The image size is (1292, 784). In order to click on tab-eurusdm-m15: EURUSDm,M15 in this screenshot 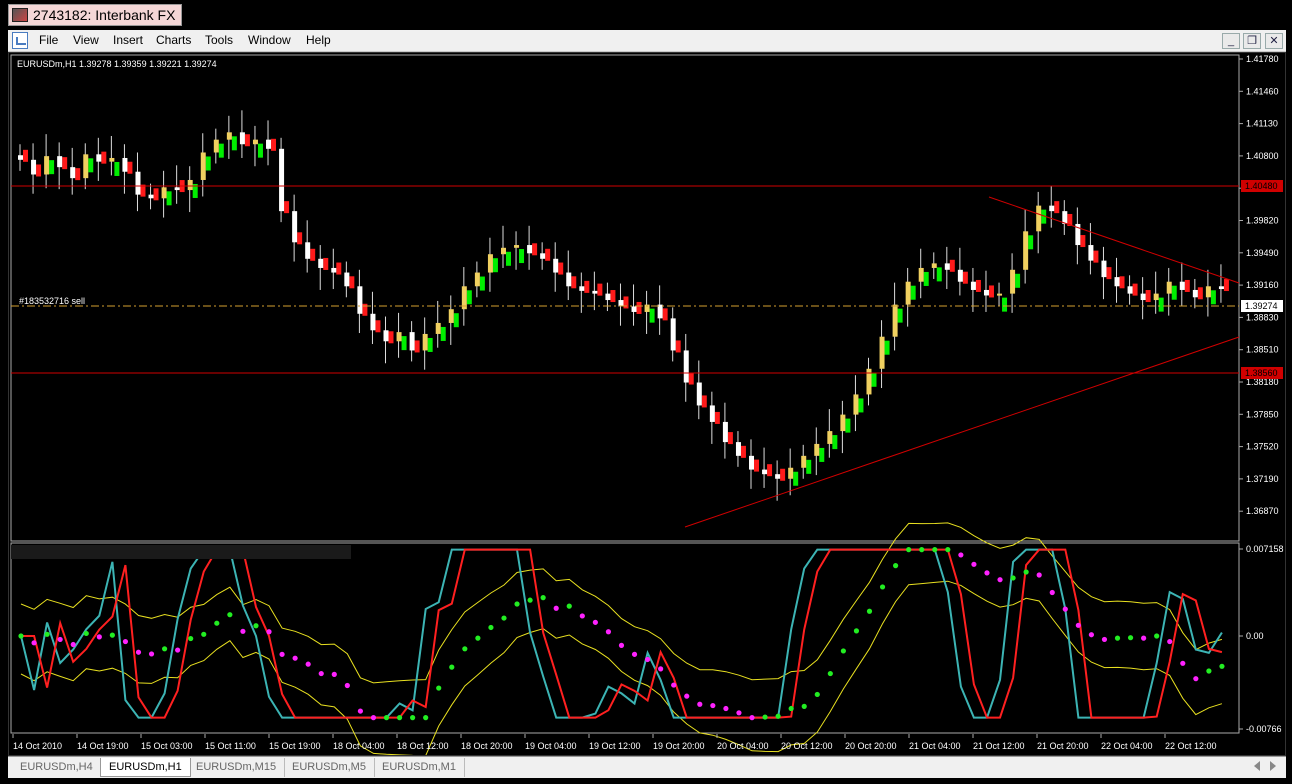, I will do `click(237, 767)`.